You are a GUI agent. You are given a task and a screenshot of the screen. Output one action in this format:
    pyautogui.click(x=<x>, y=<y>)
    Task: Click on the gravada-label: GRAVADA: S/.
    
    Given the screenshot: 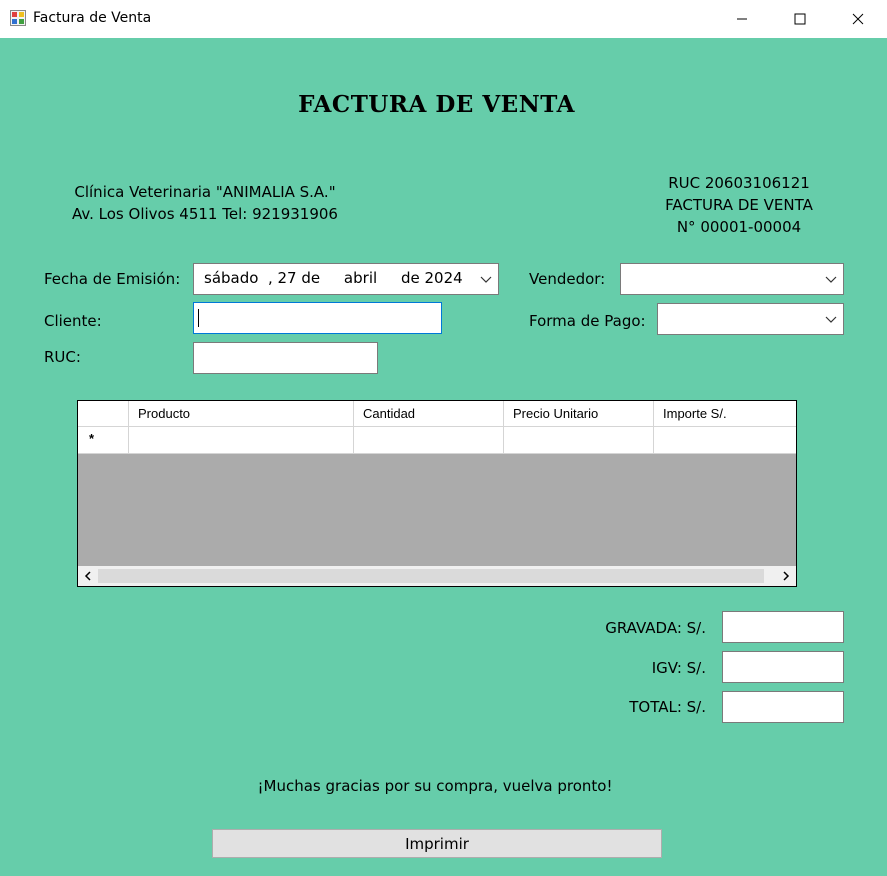 What is the action you would take?
    pyautogui.click(x=655, y=628)
    